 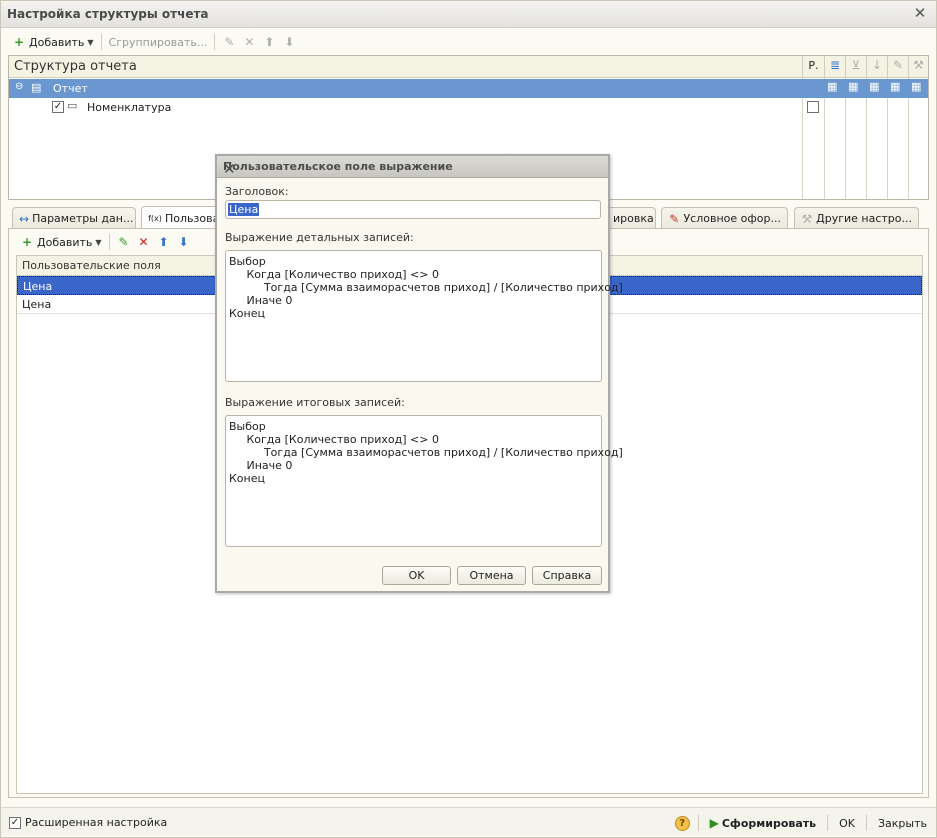 What do you see at coordinates (491, 575) in the screenshot?
I see `cancel-button: Отмена` at bounding box center [491, 575].